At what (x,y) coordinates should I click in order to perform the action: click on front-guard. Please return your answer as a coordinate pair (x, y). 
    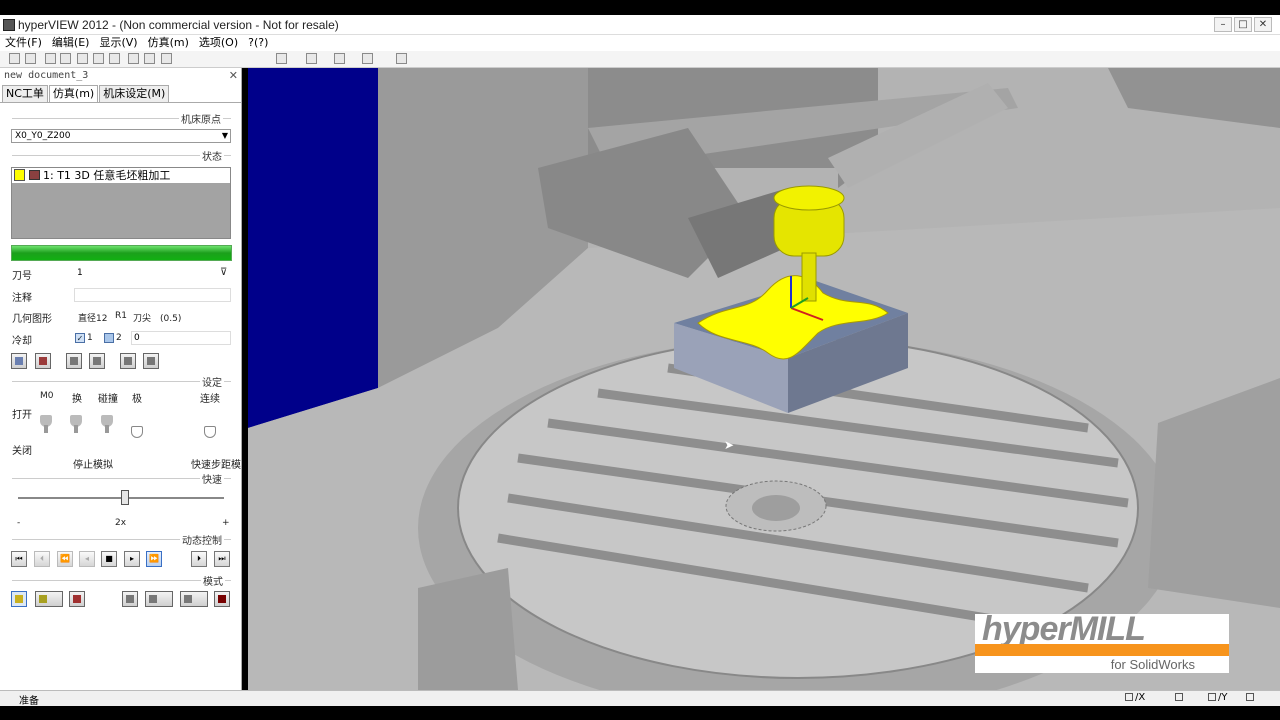
    Looking at the image, I should click on (468, 629).